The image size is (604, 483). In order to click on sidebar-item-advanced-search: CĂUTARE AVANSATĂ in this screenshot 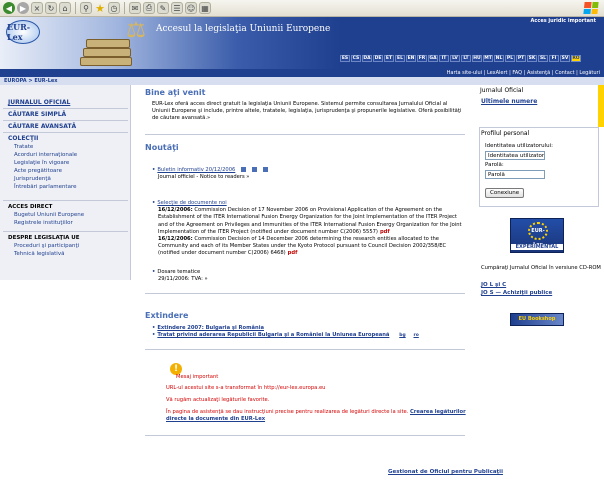, I will do `click(42, 126)`.